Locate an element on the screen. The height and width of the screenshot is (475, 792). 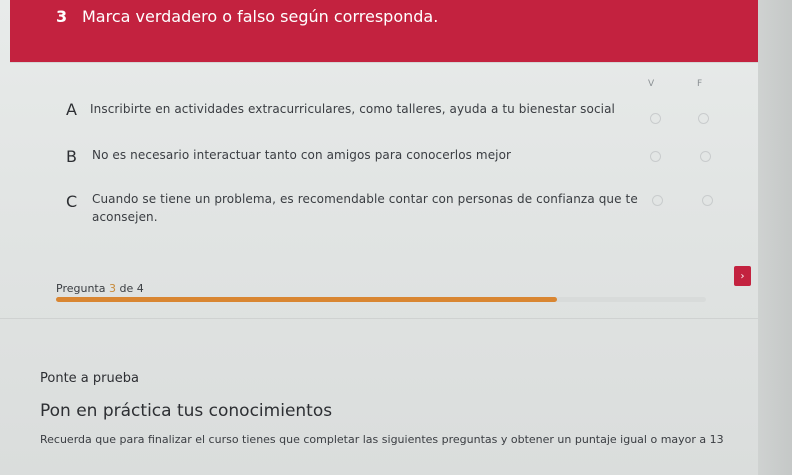
progress-current: 3 is located at coordinates (112, 288).